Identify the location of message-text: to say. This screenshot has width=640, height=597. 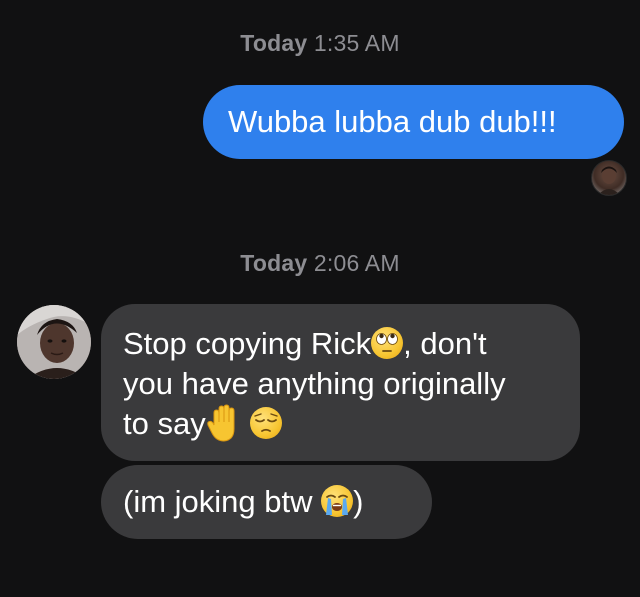
(164, 423).